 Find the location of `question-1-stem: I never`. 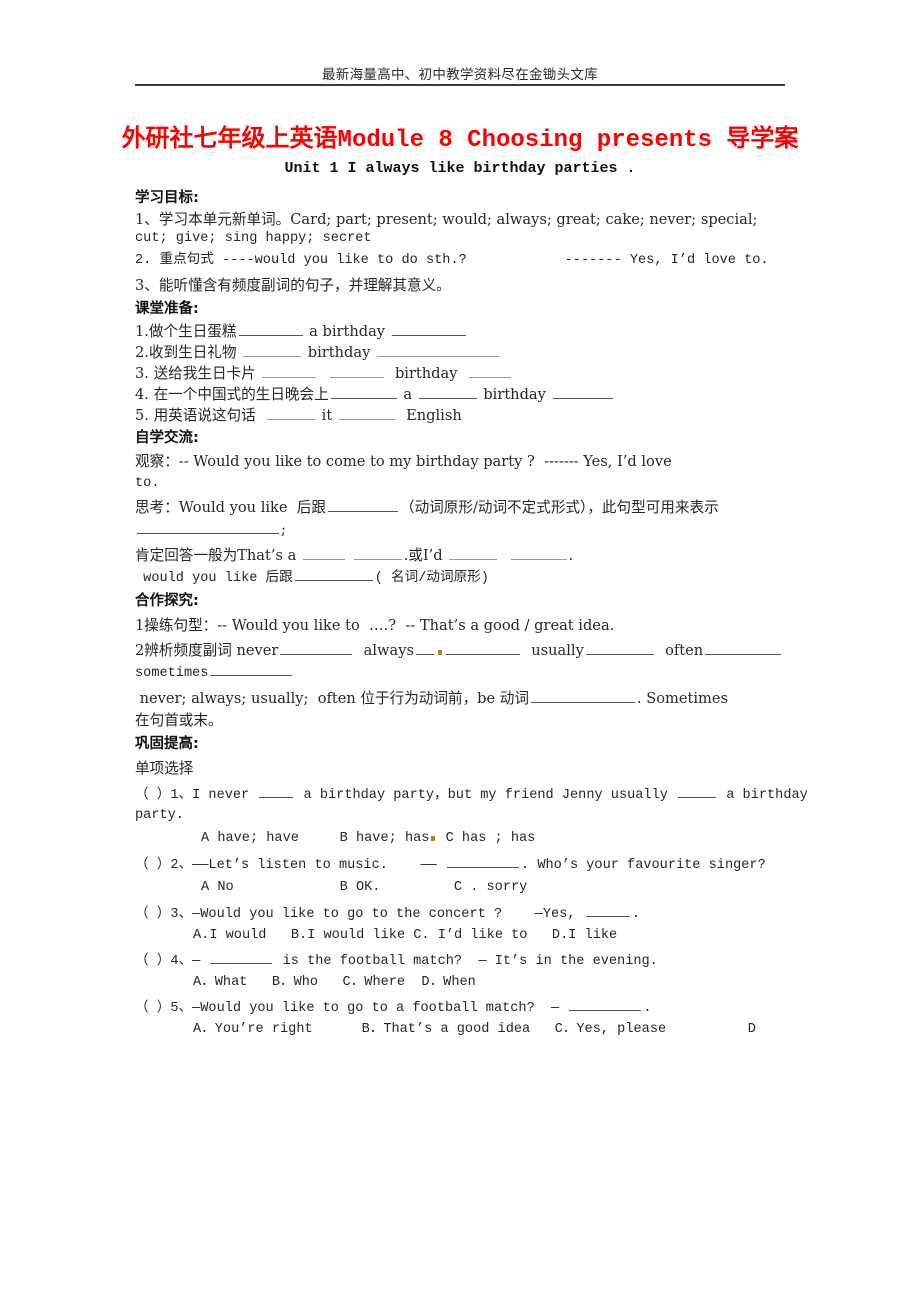

question-1-stem: I never is located at coordinates (225, 795).